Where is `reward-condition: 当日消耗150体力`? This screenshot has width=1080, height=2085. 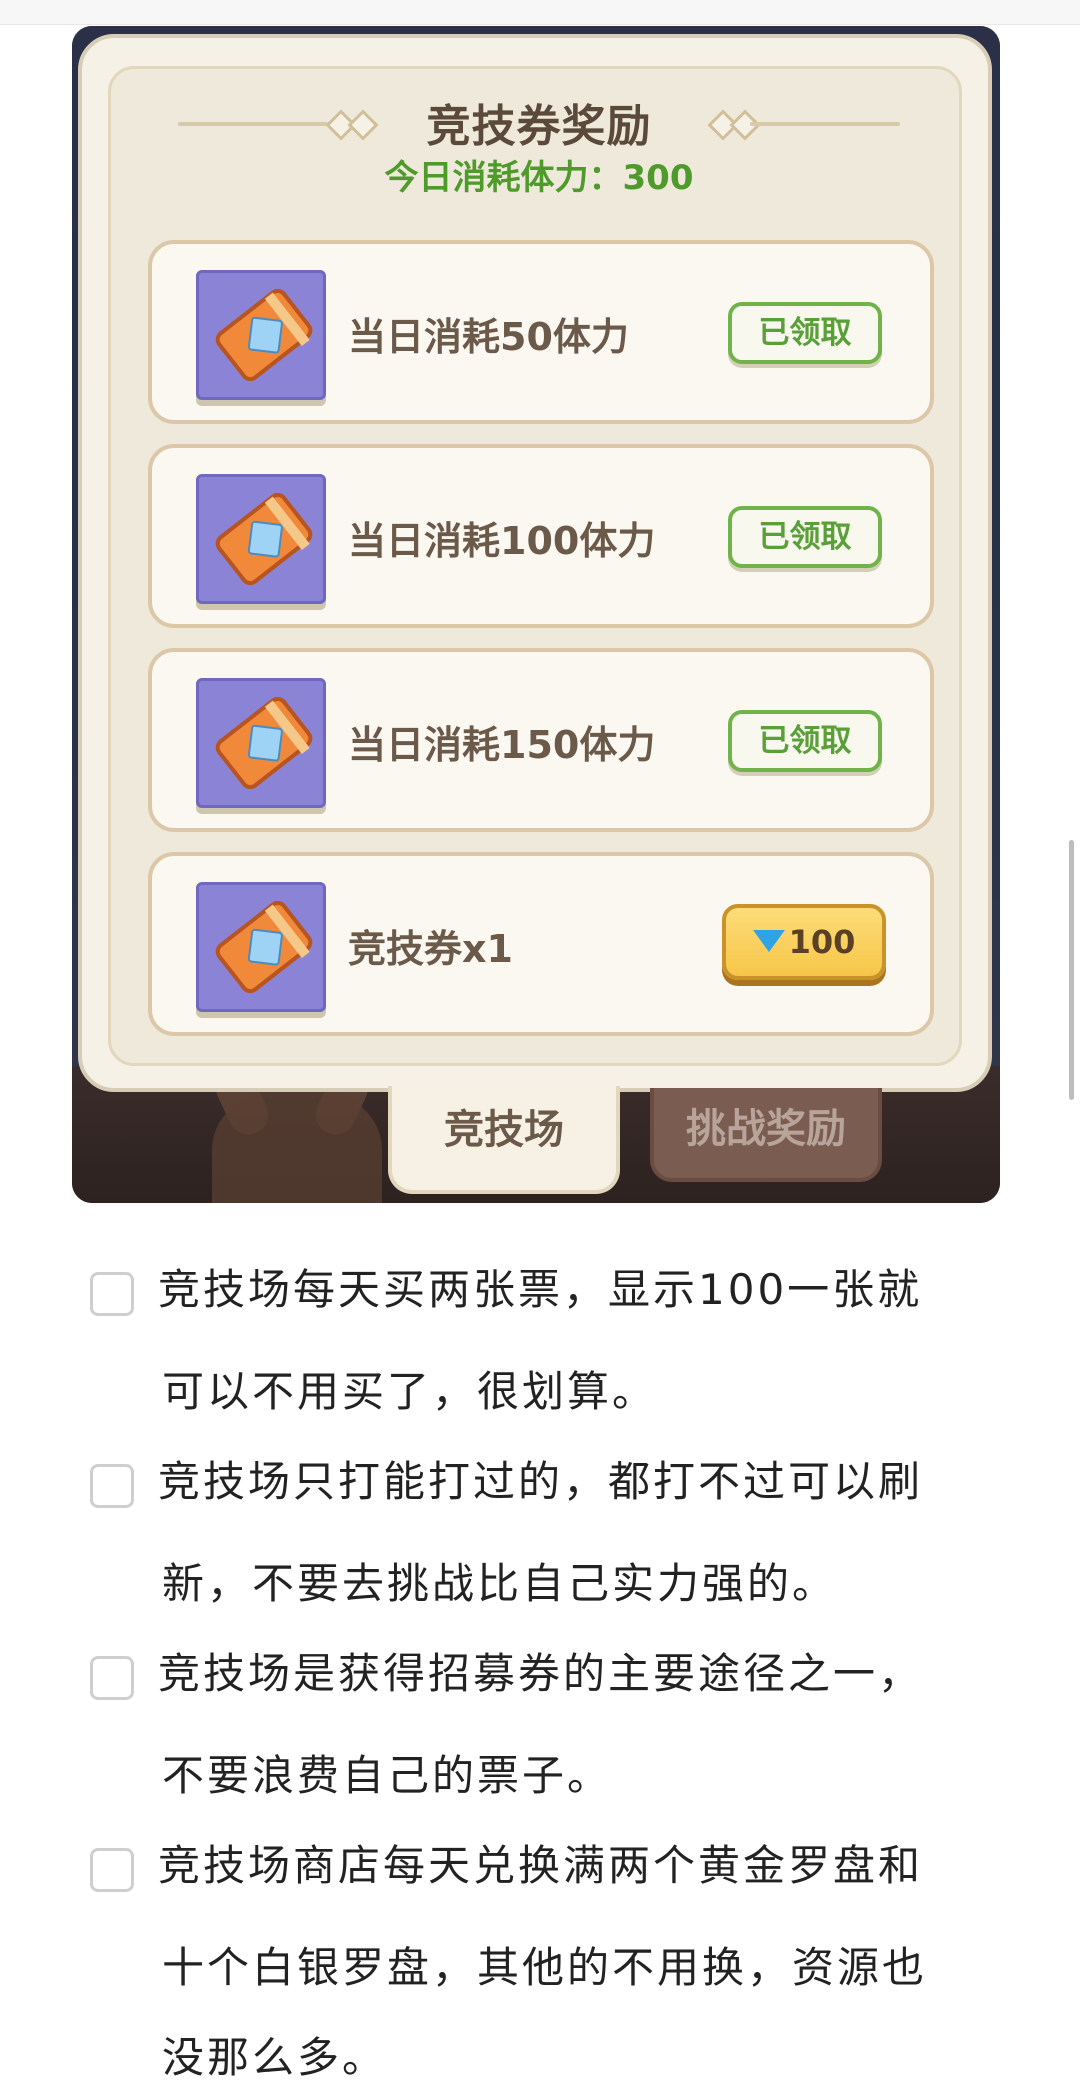 reward-condition: 当日消耗150体力 is located at coordinates (502, 745).